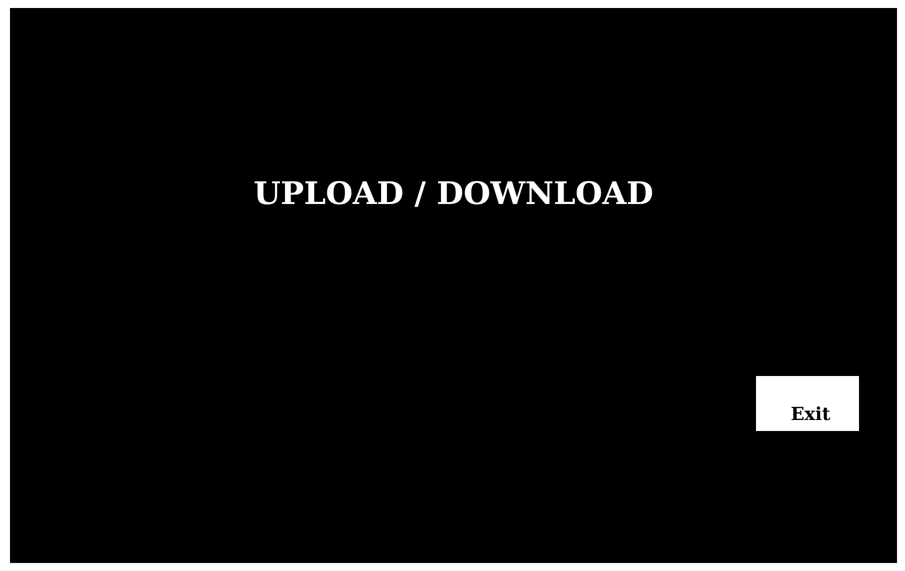 The width and height of the screenshot is (905, 571). Describe the element at coordinates (807, 403) in the screenshot. I see `exit-button: Exit` at that location.